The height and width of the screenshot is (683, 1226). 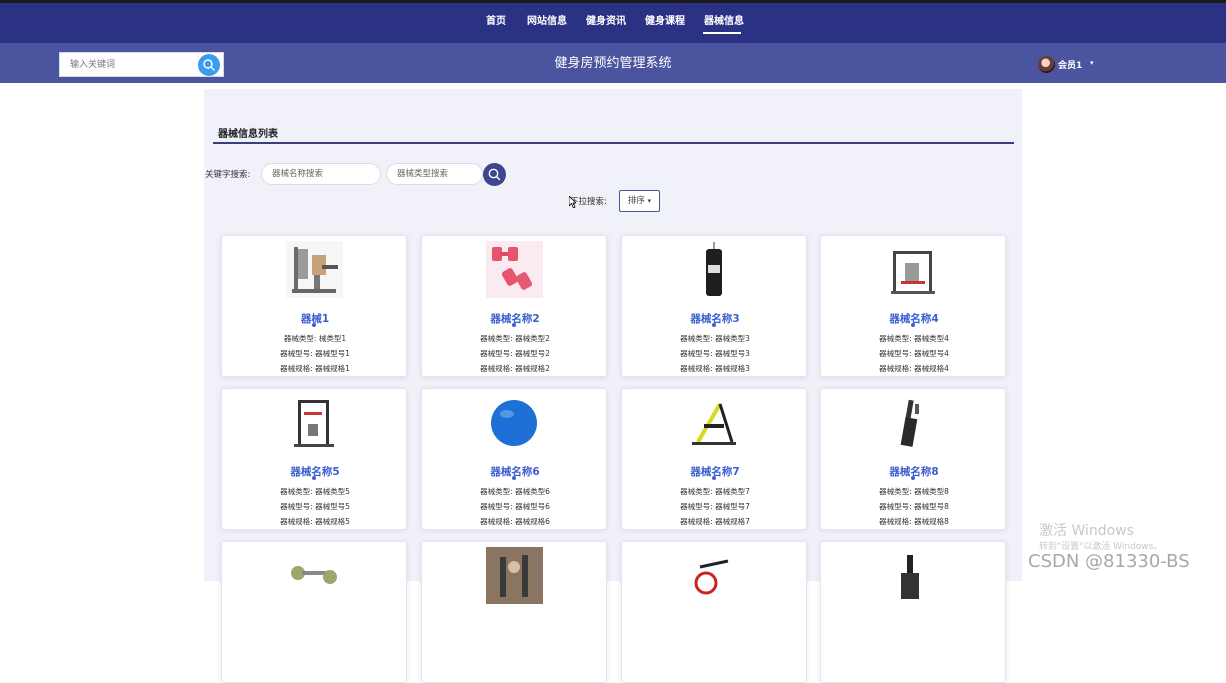 What do you see at coordinates (613, 63) in the screenshot?
I see `header-bar: 健身房预约管理系统 会员1 ▾` at bounding box center [613, 63].